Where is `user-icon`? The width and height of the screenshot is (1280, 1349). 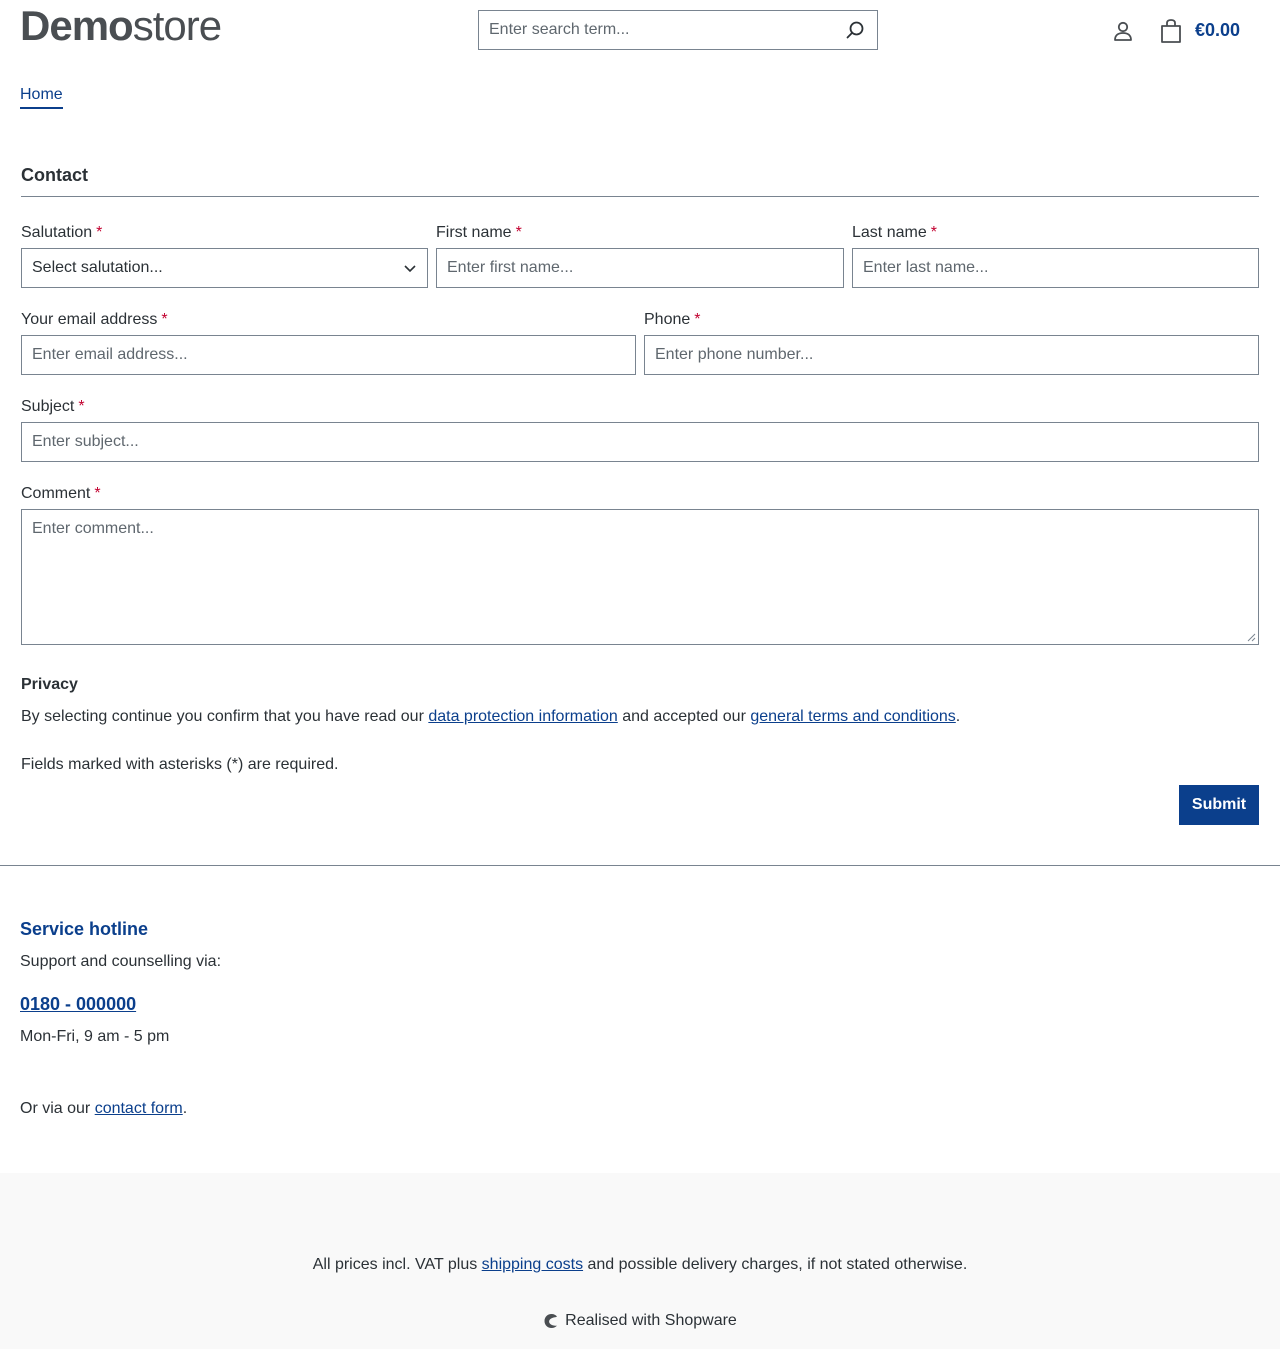 user-icon is located at coordinates (1123, 31).